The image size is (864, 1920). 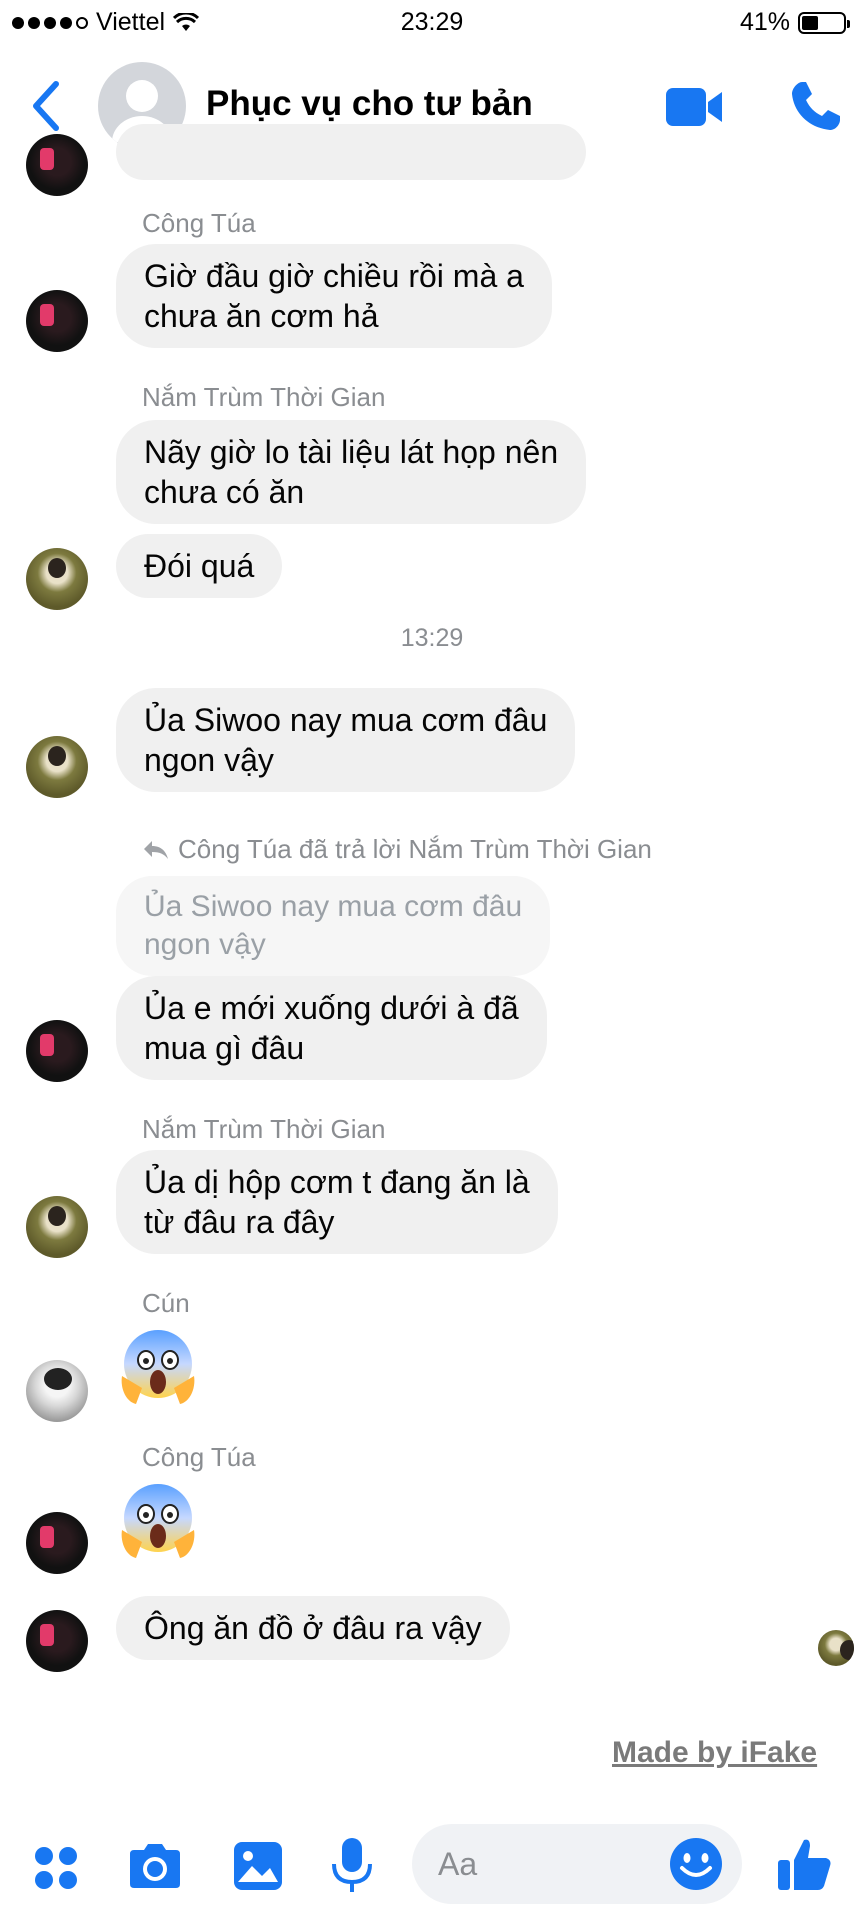 What do you see at coordinates (337, 1202) in the screenshot?
I see `message-bubble: Ủa dị hộp cơm t đang ăn là từ đâu ra đây` at bounding box center [337, 1202].